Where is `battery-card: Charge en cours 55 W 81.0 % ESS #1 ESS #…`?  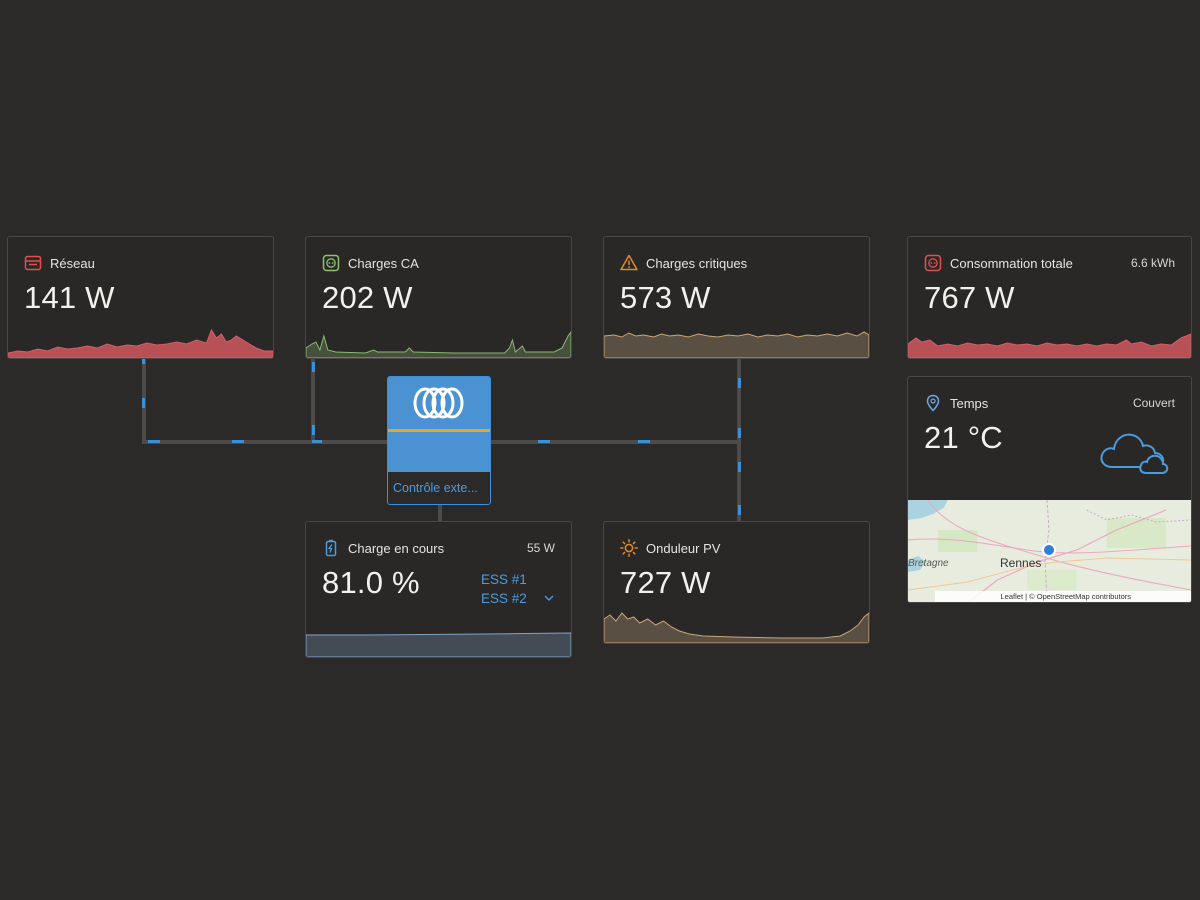 battery-card: Charge en cours 55 W 81.0 % ESS #1 ESS #… is located at coordinates (438, 589).